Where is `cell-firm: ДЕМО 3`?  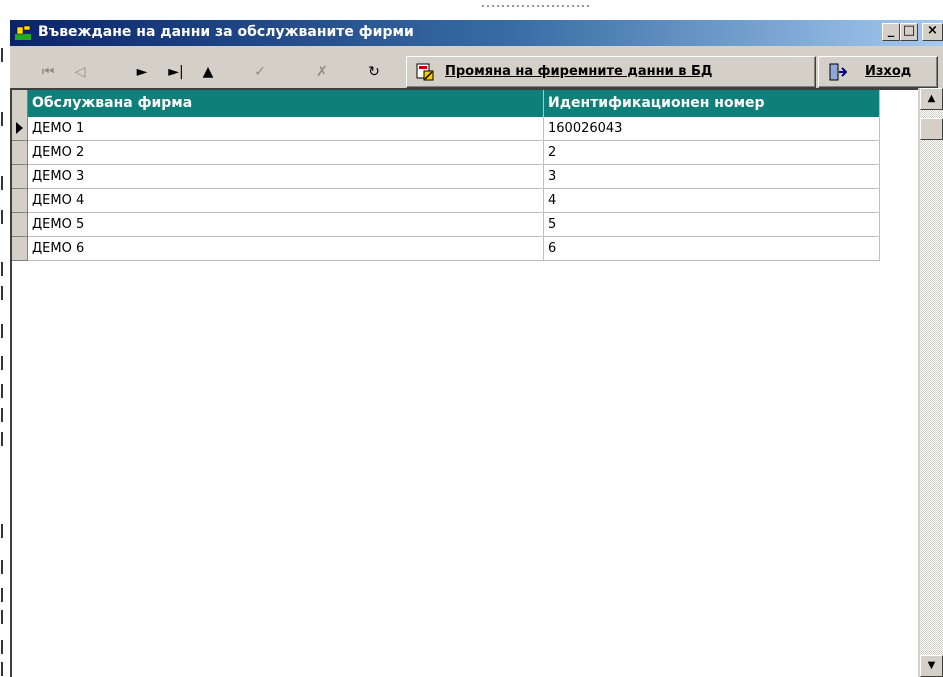 cell-firm: ДЕМО 3 is located at coordinates (286, 177).